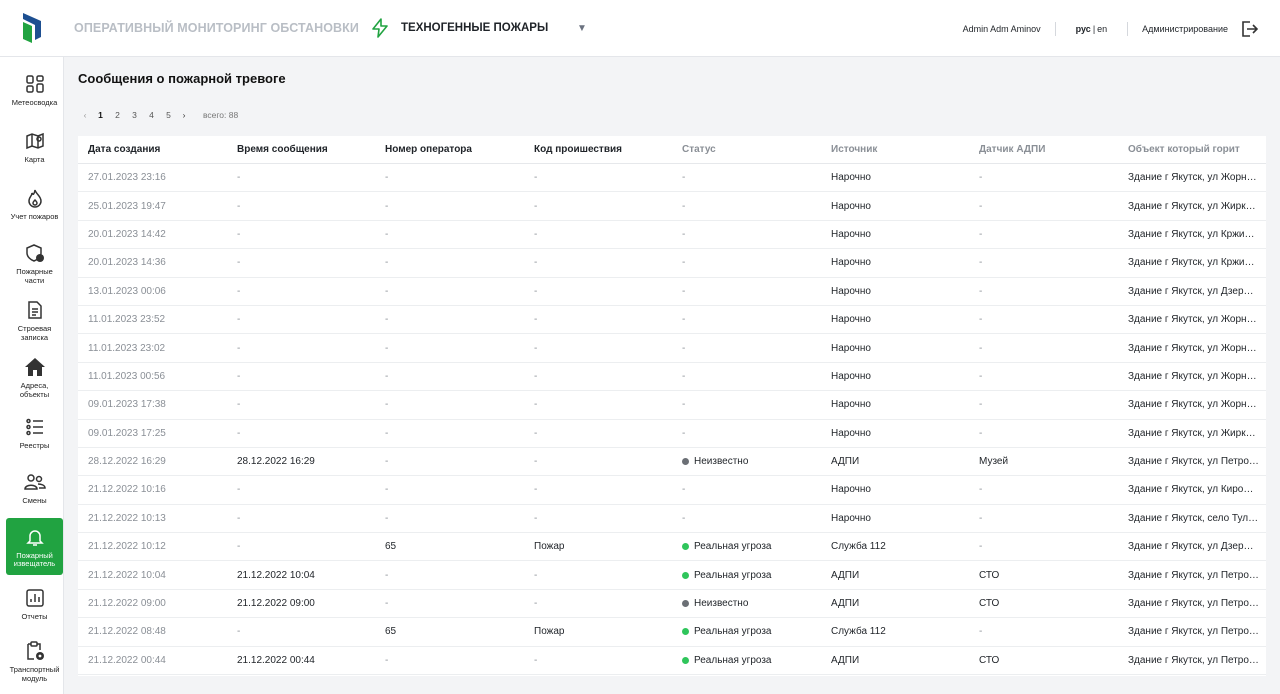 The width and height of the screenshot is (1280, 694). Describe the element at coordinates (1260, 29) in the screenshot. I see `logout-icon` at that location.